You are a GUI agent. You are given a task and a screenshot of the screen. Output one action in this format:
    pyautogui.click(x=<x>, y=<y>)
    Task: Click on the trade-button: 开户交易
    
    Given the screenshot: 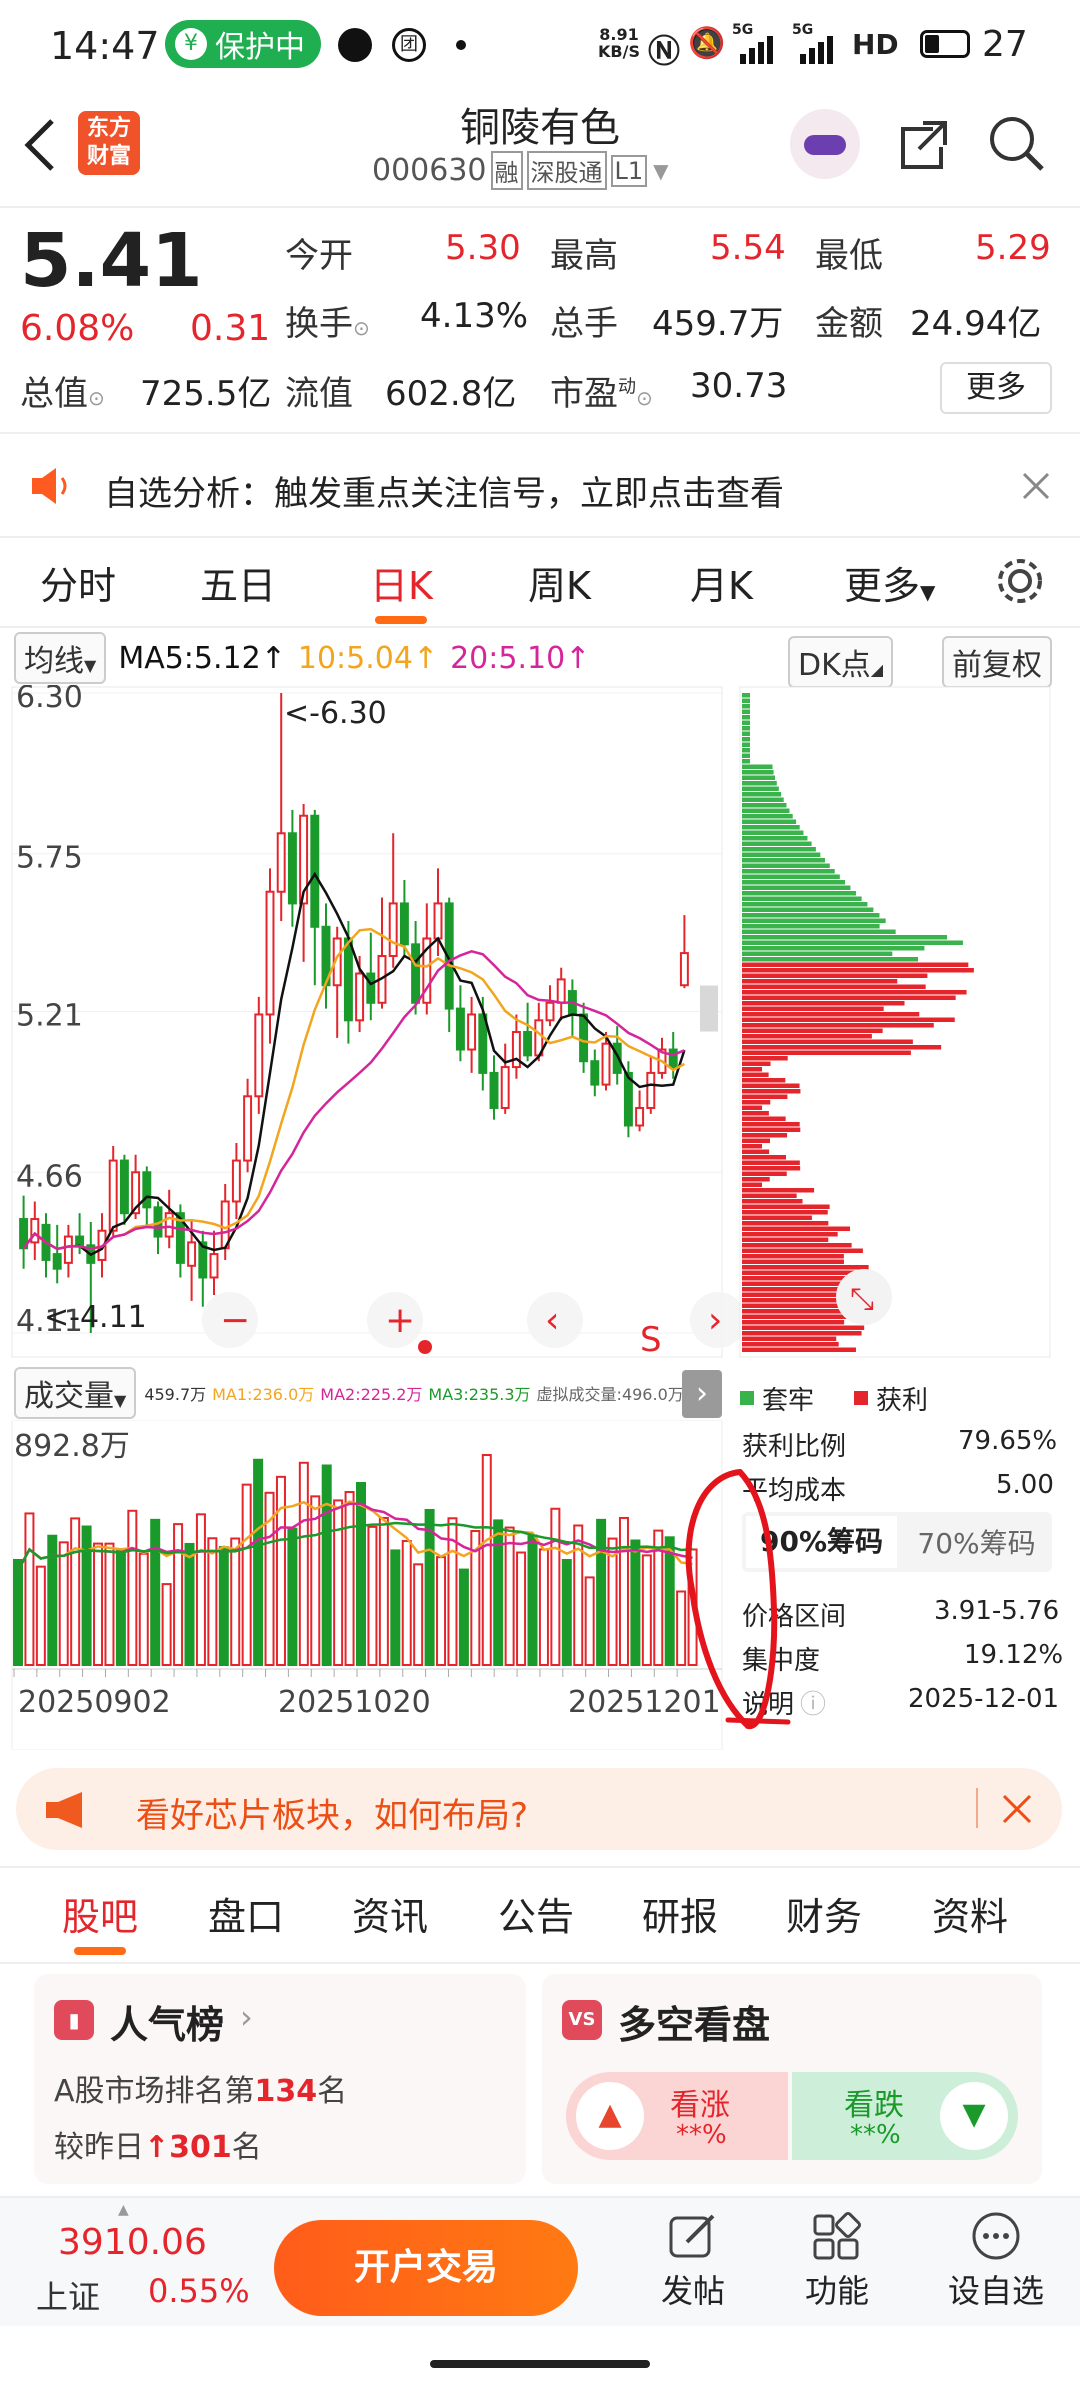 What is the action you would take?
    pyautogui.click(x=426, y=2268)
    